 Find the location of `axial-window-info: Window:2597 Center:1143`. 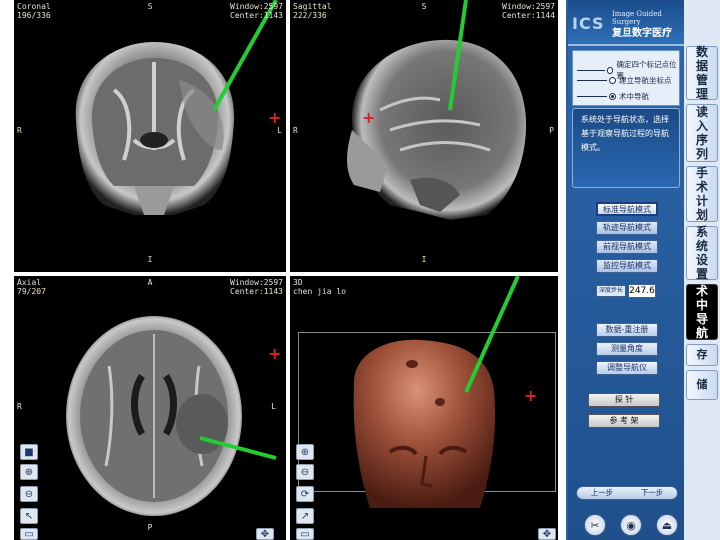

axial-window-info: Window:2597 Center:1143 is located at coordinates (256, 287).